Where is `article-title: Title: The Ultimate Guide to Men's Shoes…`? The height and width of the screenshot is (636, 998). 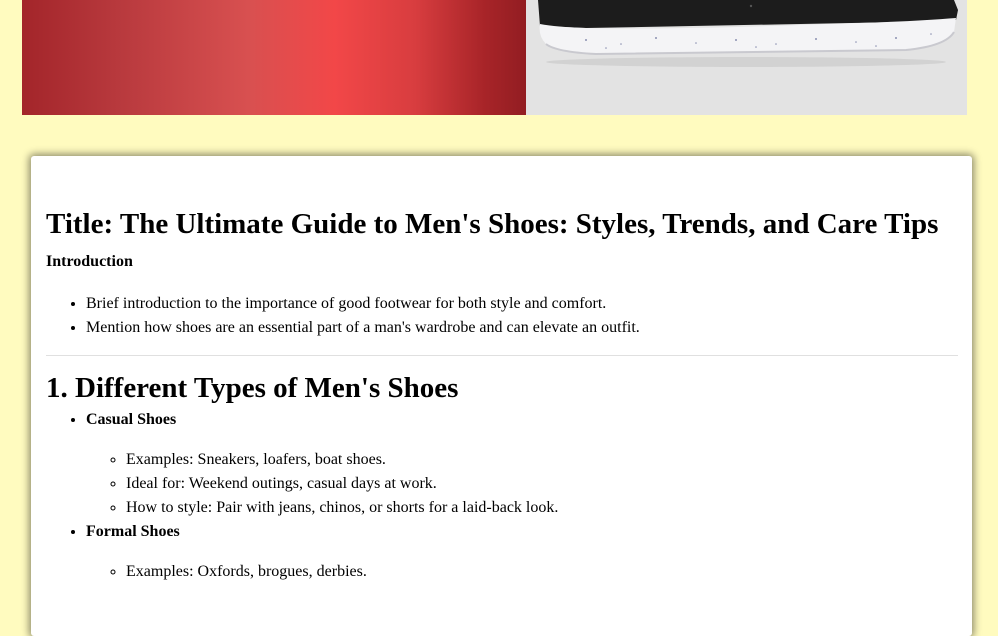
article-title: Title: The Ultimate Guide to Men's Shoes… is located at coordinates (492, 224).